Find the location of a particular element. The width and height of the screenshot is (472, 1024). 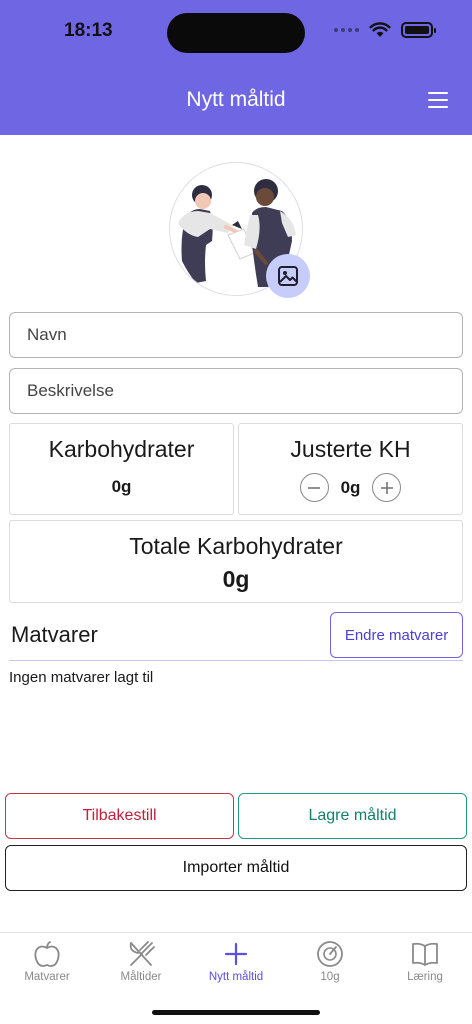

name-input is located at coordinates (236, 335).